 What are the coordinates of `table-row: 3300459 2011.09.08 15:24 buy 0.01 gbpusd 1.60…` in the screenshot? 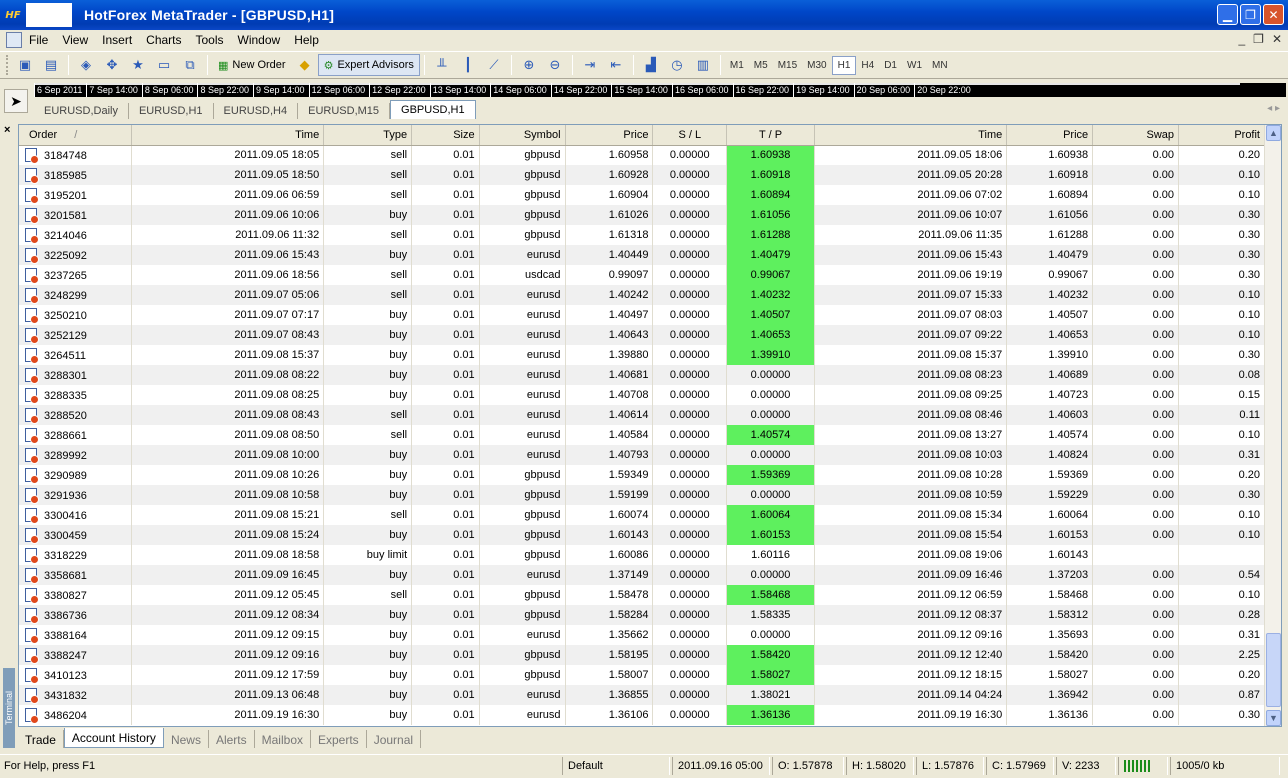 It's located at (642, 535).